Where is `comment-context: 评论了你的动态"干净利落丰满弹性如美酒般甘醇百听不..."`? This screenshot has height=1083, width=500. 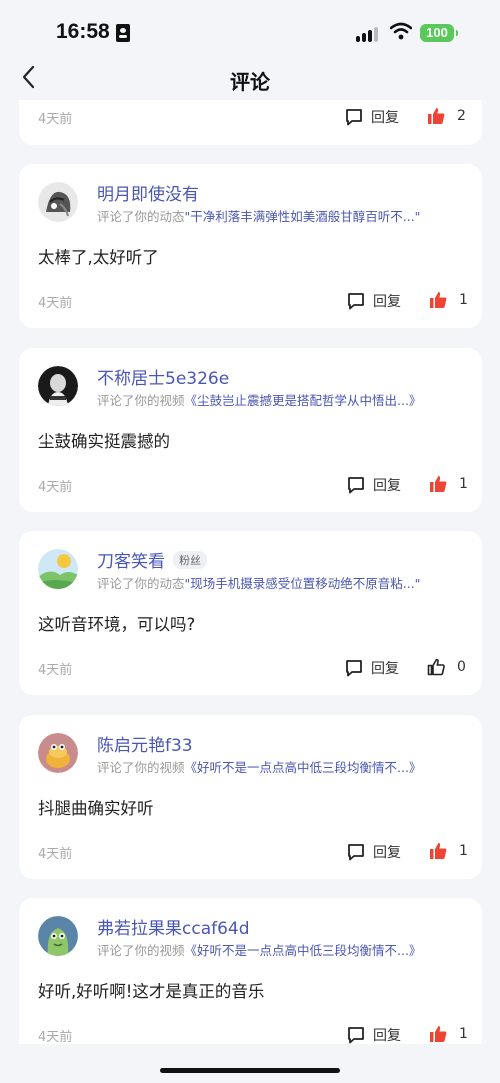 comment-context: 评论了你的动态"干净利落丰满弹性如美酒般甘醇百听不..." is located at coordinates (259, 216).